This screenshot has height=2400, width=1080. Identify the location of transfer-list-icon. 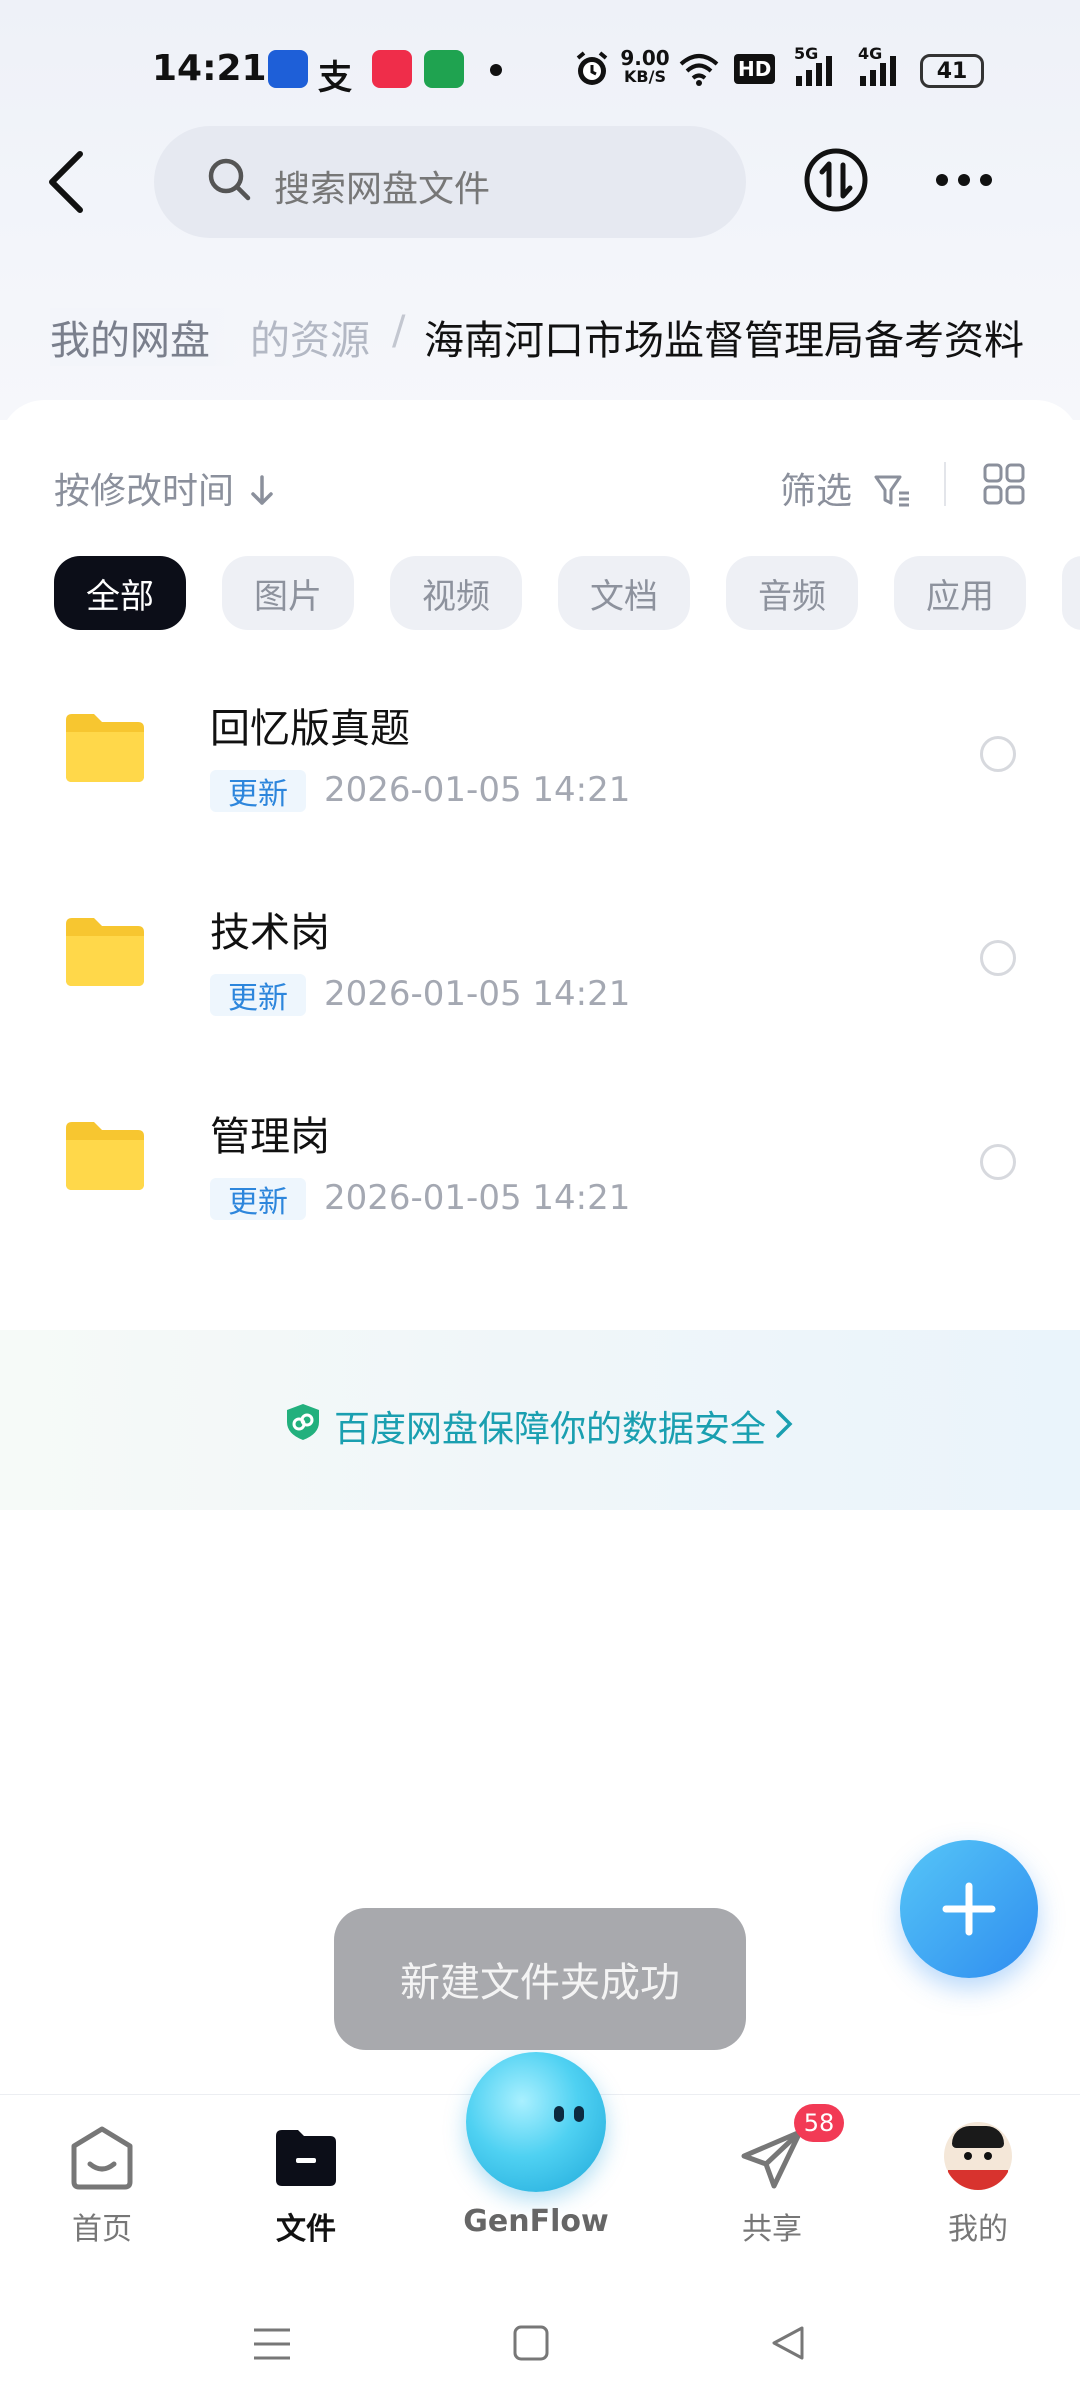
(836, 180).